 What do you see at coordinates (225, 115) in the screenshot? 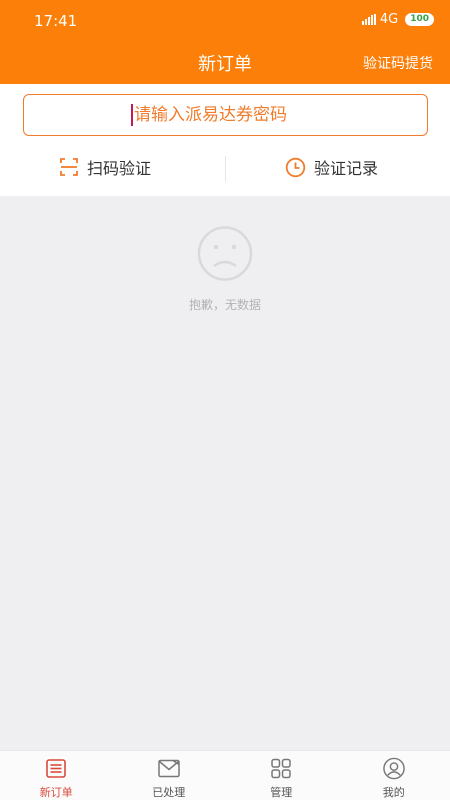
I see `coupon-code-input` at bounding box center [225, 115].